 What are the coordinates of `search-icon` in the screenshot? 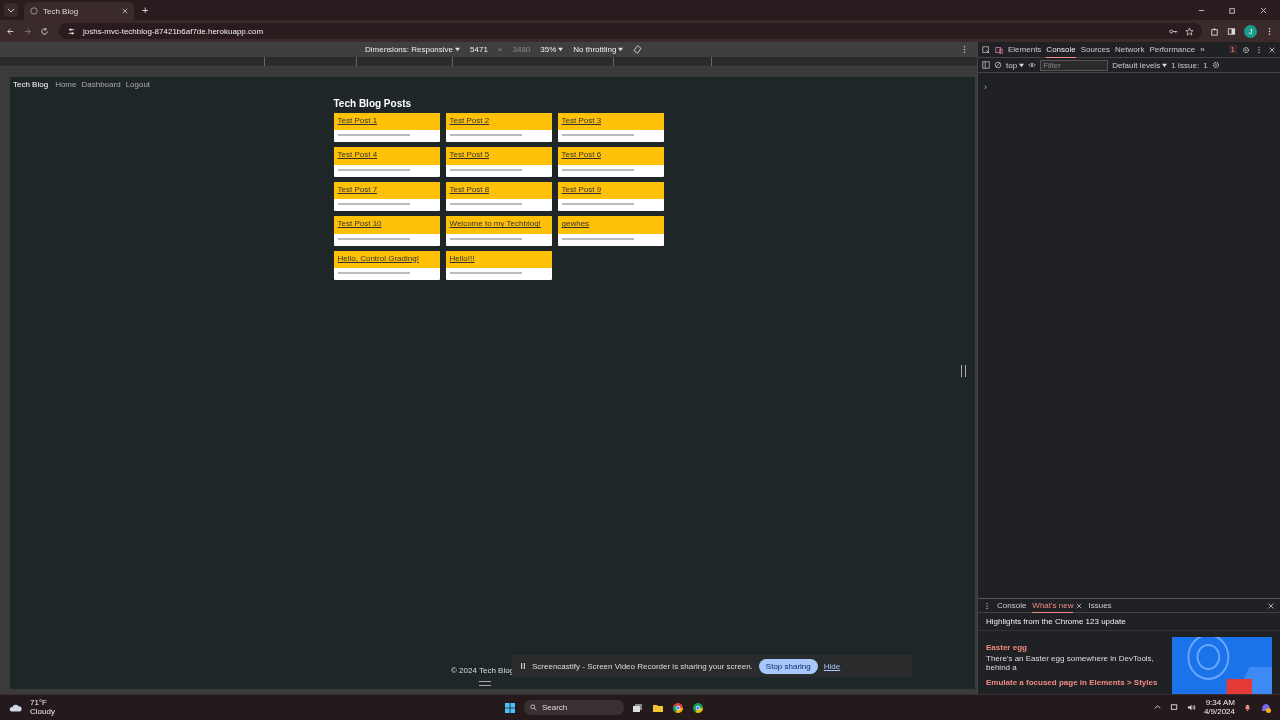 It's located at (533, 707).